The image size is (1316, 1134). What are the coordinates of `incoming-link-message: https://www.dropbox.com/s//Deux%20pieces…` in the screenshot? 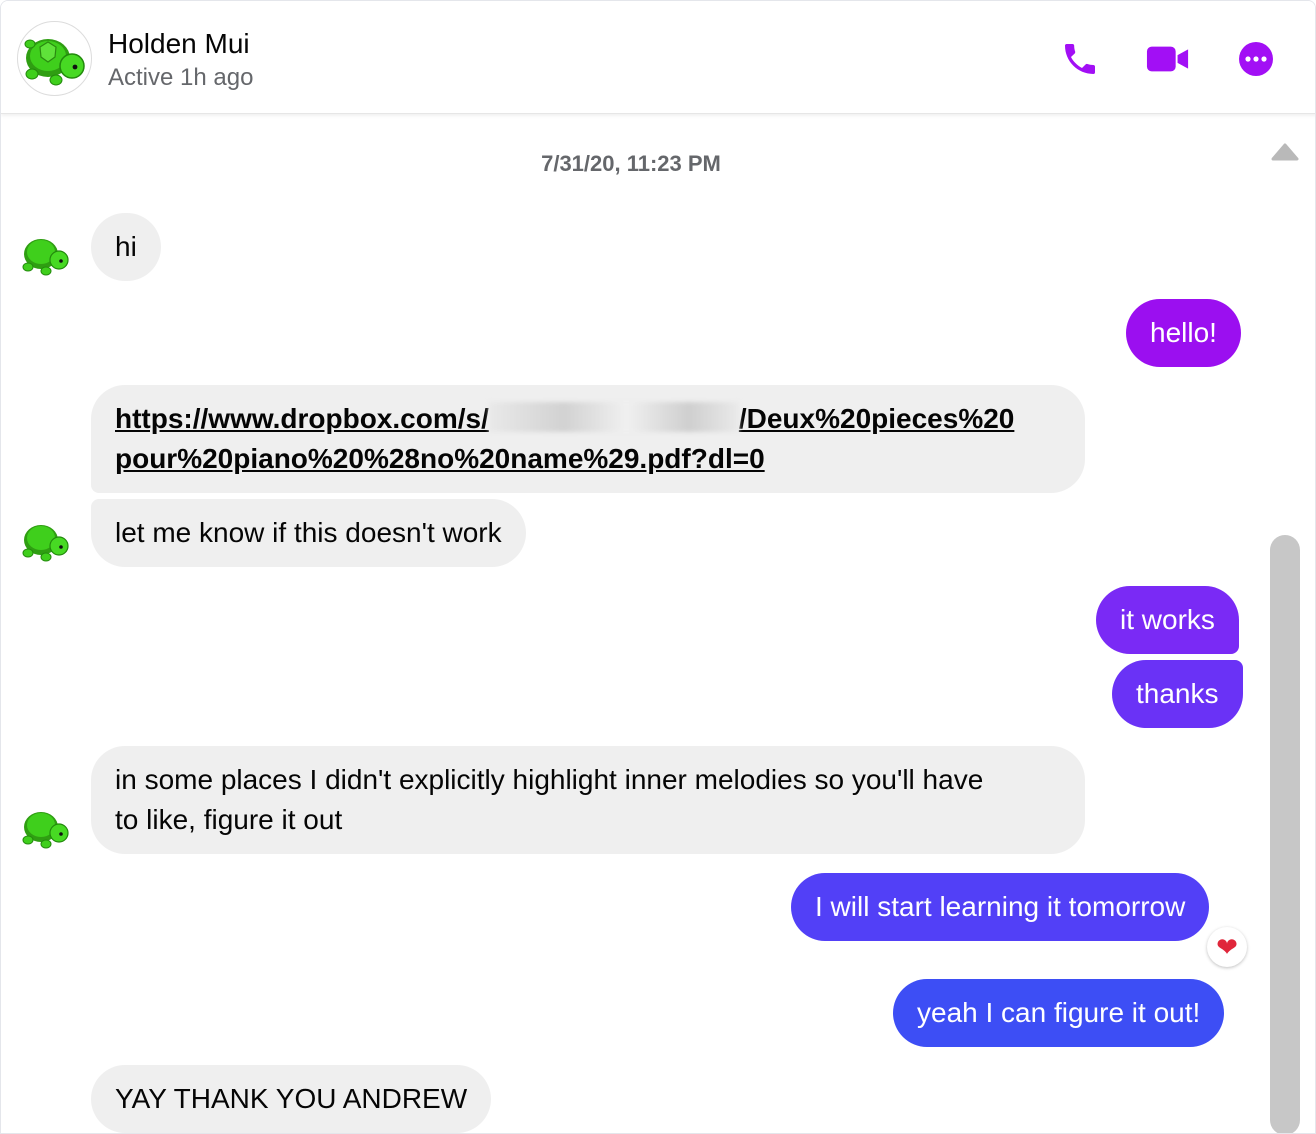 It's located at (588, 439).